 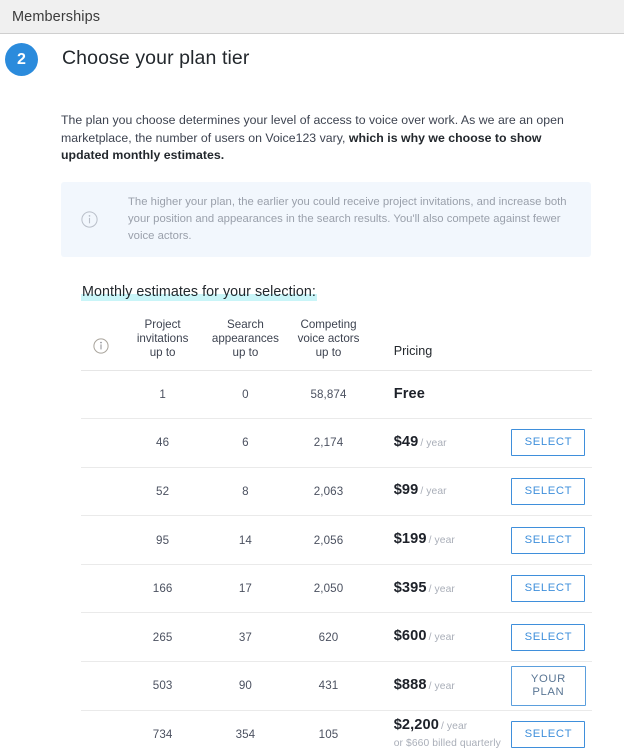 I want to click on cell-pricing: $199/ year, so click(x=440, y=540).